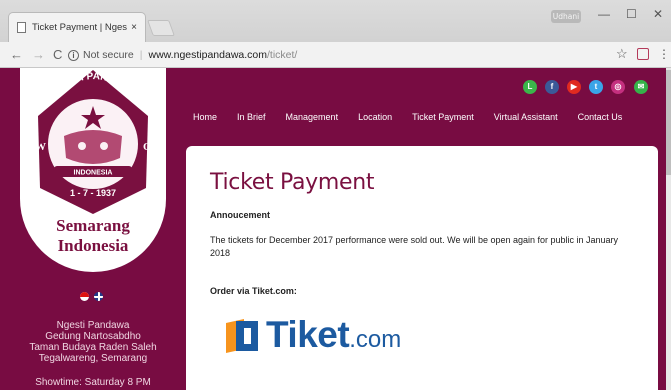 The width and height of the screenshot is (671, 390). Describe the element at coordinates (574, 87) in the screenshot. I see `youtube-icon: ▶` at that location.